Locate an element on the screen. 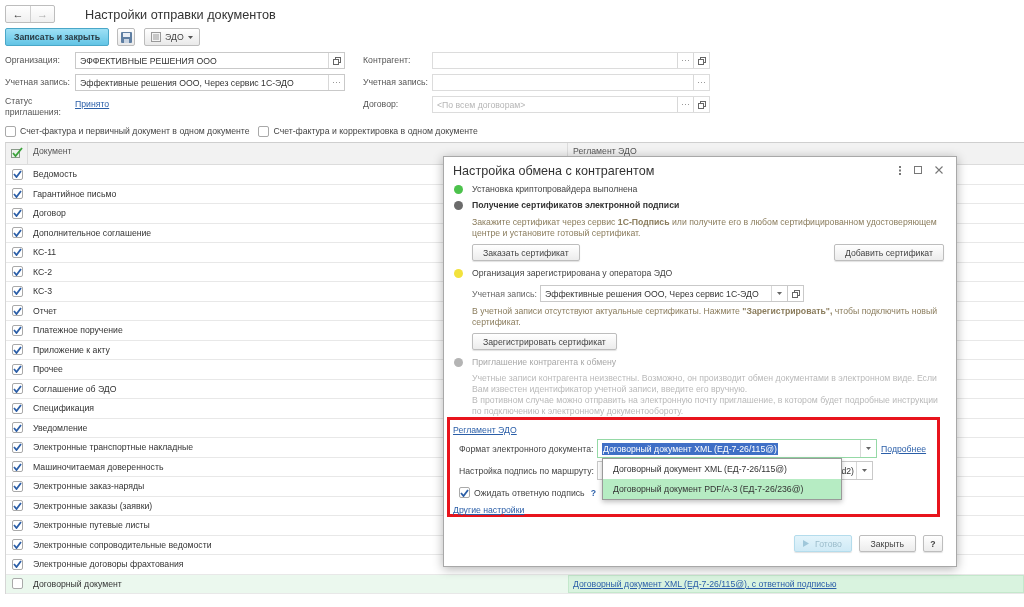  certificate-button: Добавить сертификат is located at coordinates (888, 252).